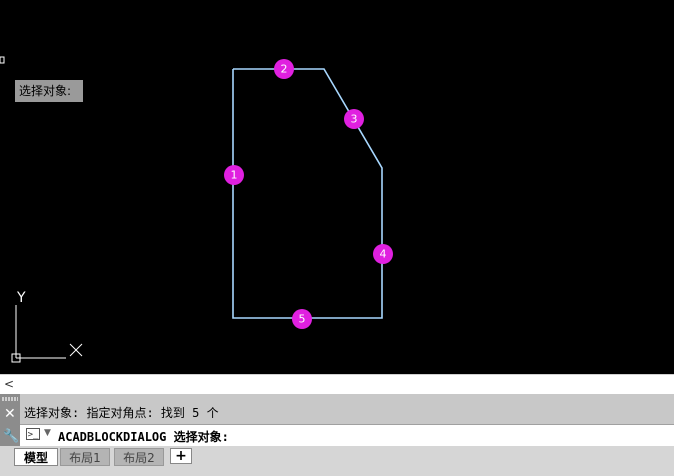  I want to click on selected-polyline, so click(307, 193).